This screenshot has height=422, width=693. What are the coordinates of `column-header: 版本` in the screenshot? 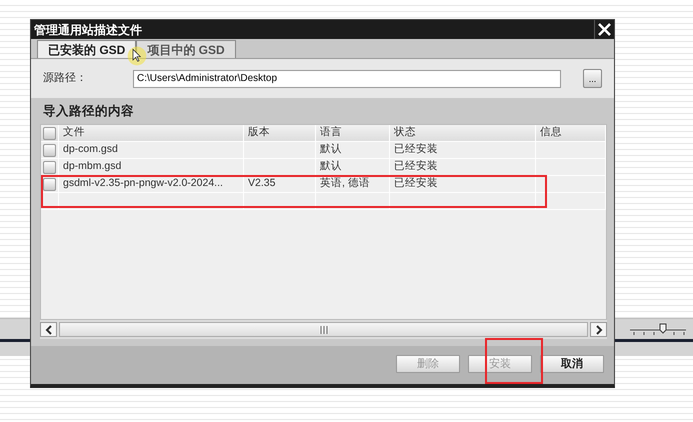 It's located at (280, 133).